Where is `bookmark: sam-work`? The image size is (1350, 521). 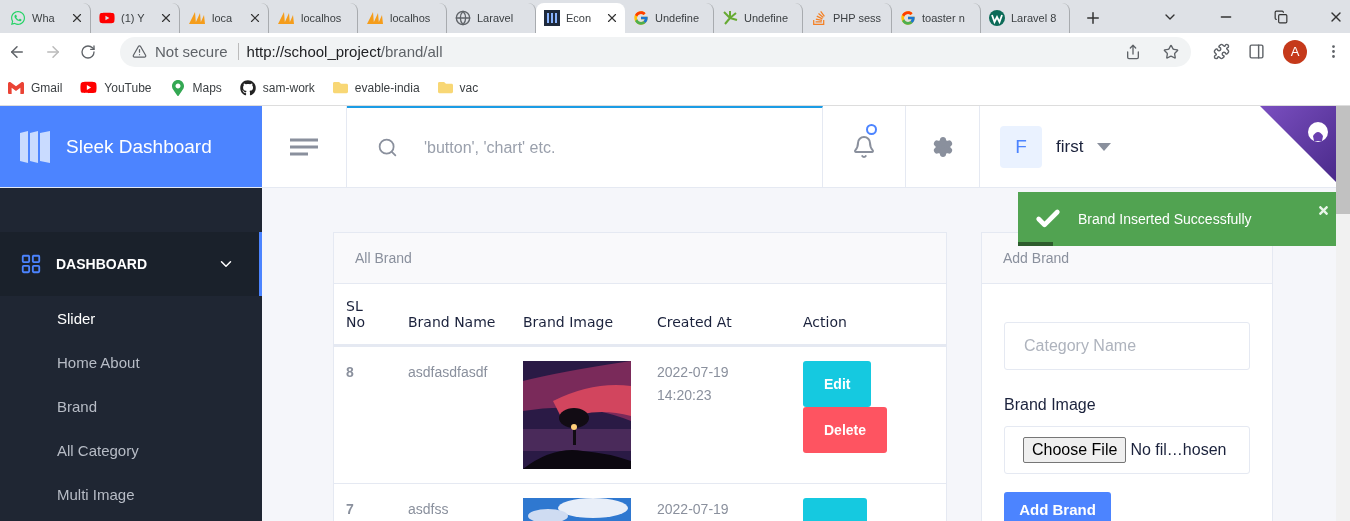 bookmark: sam-work is located at coordinates (277, 87).